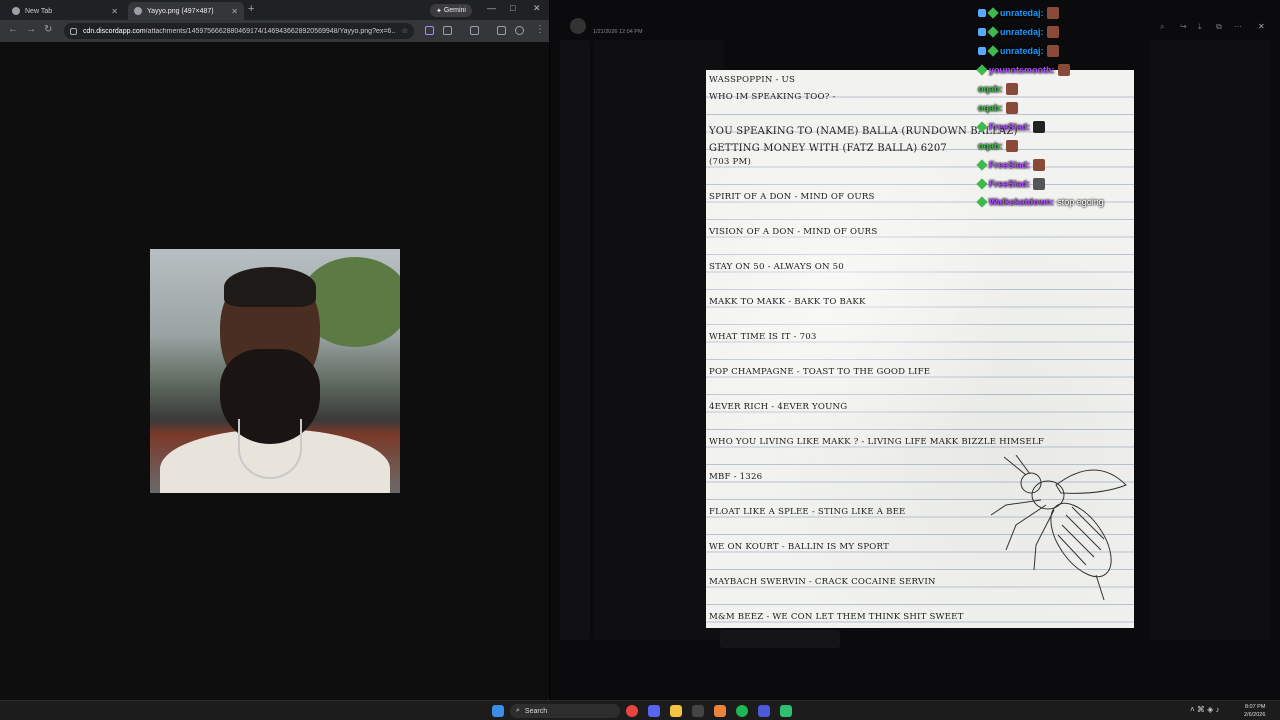 The width and height of the screenshot is (1280, 720). Describe the element at coordinates (1254, 711) in the screenshot. I see `system-clock: 8:07 PM 2/6/2026` at that location.